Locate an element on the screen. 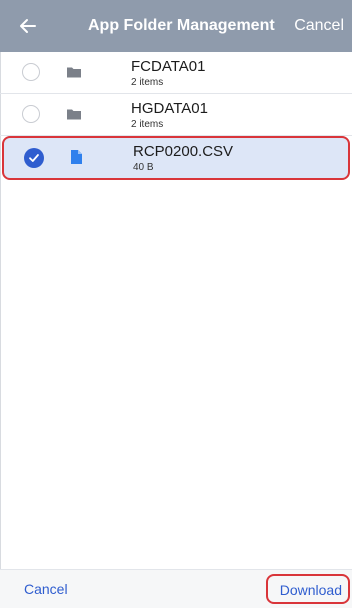  document-icon is located at coordinates (76, 157).